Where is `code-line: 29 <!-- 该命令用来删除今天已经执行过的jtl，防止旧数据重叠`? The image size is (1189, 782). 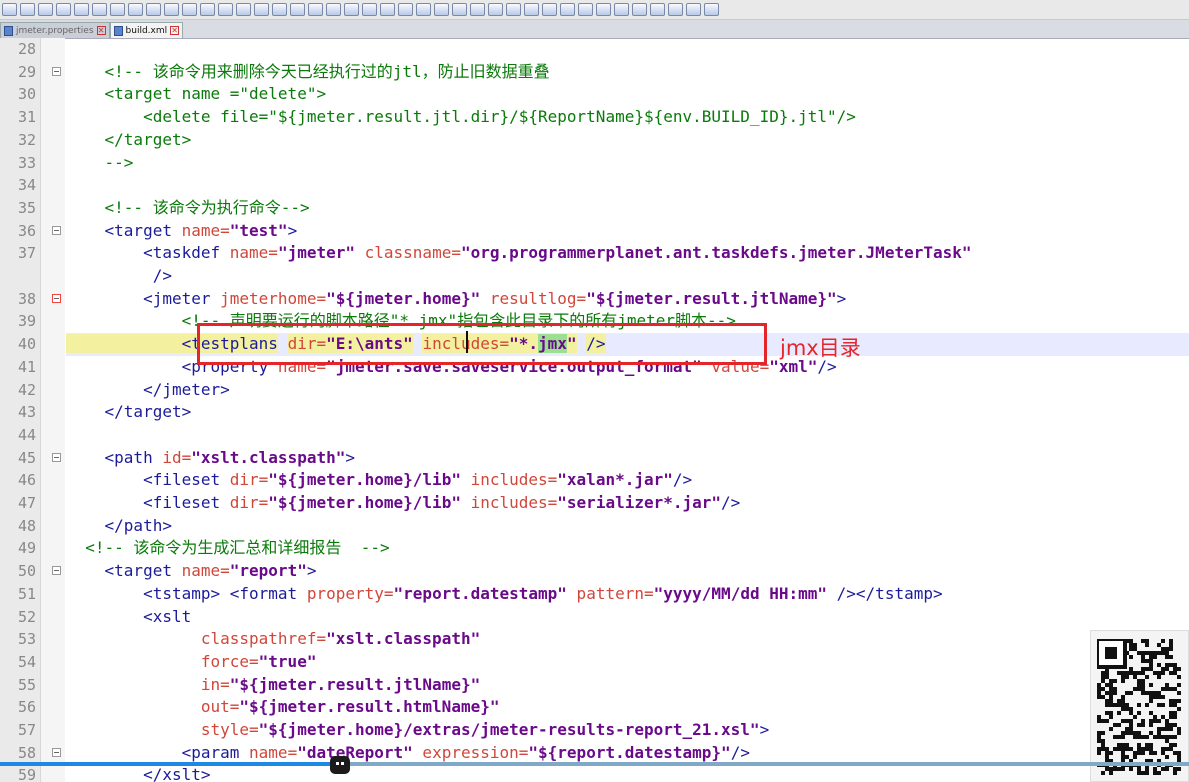 code-line: 29 <!-- 该命令用来删除今天已经执行过的jtl，防止旧数据重叠 is located at coordinates (594, 72).